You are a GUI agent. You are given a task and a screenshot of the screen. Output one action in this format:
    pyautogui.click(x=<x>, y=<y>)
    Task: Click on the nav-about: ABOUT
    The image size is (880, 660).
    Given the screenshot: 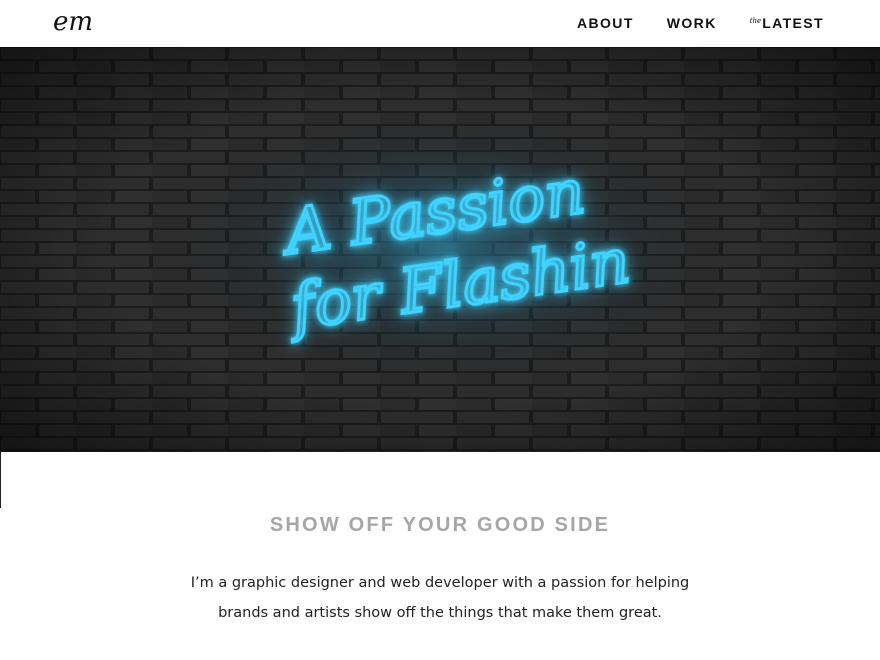 What is the action you would take?
    pyautogui.click(x=605, y=23)
    